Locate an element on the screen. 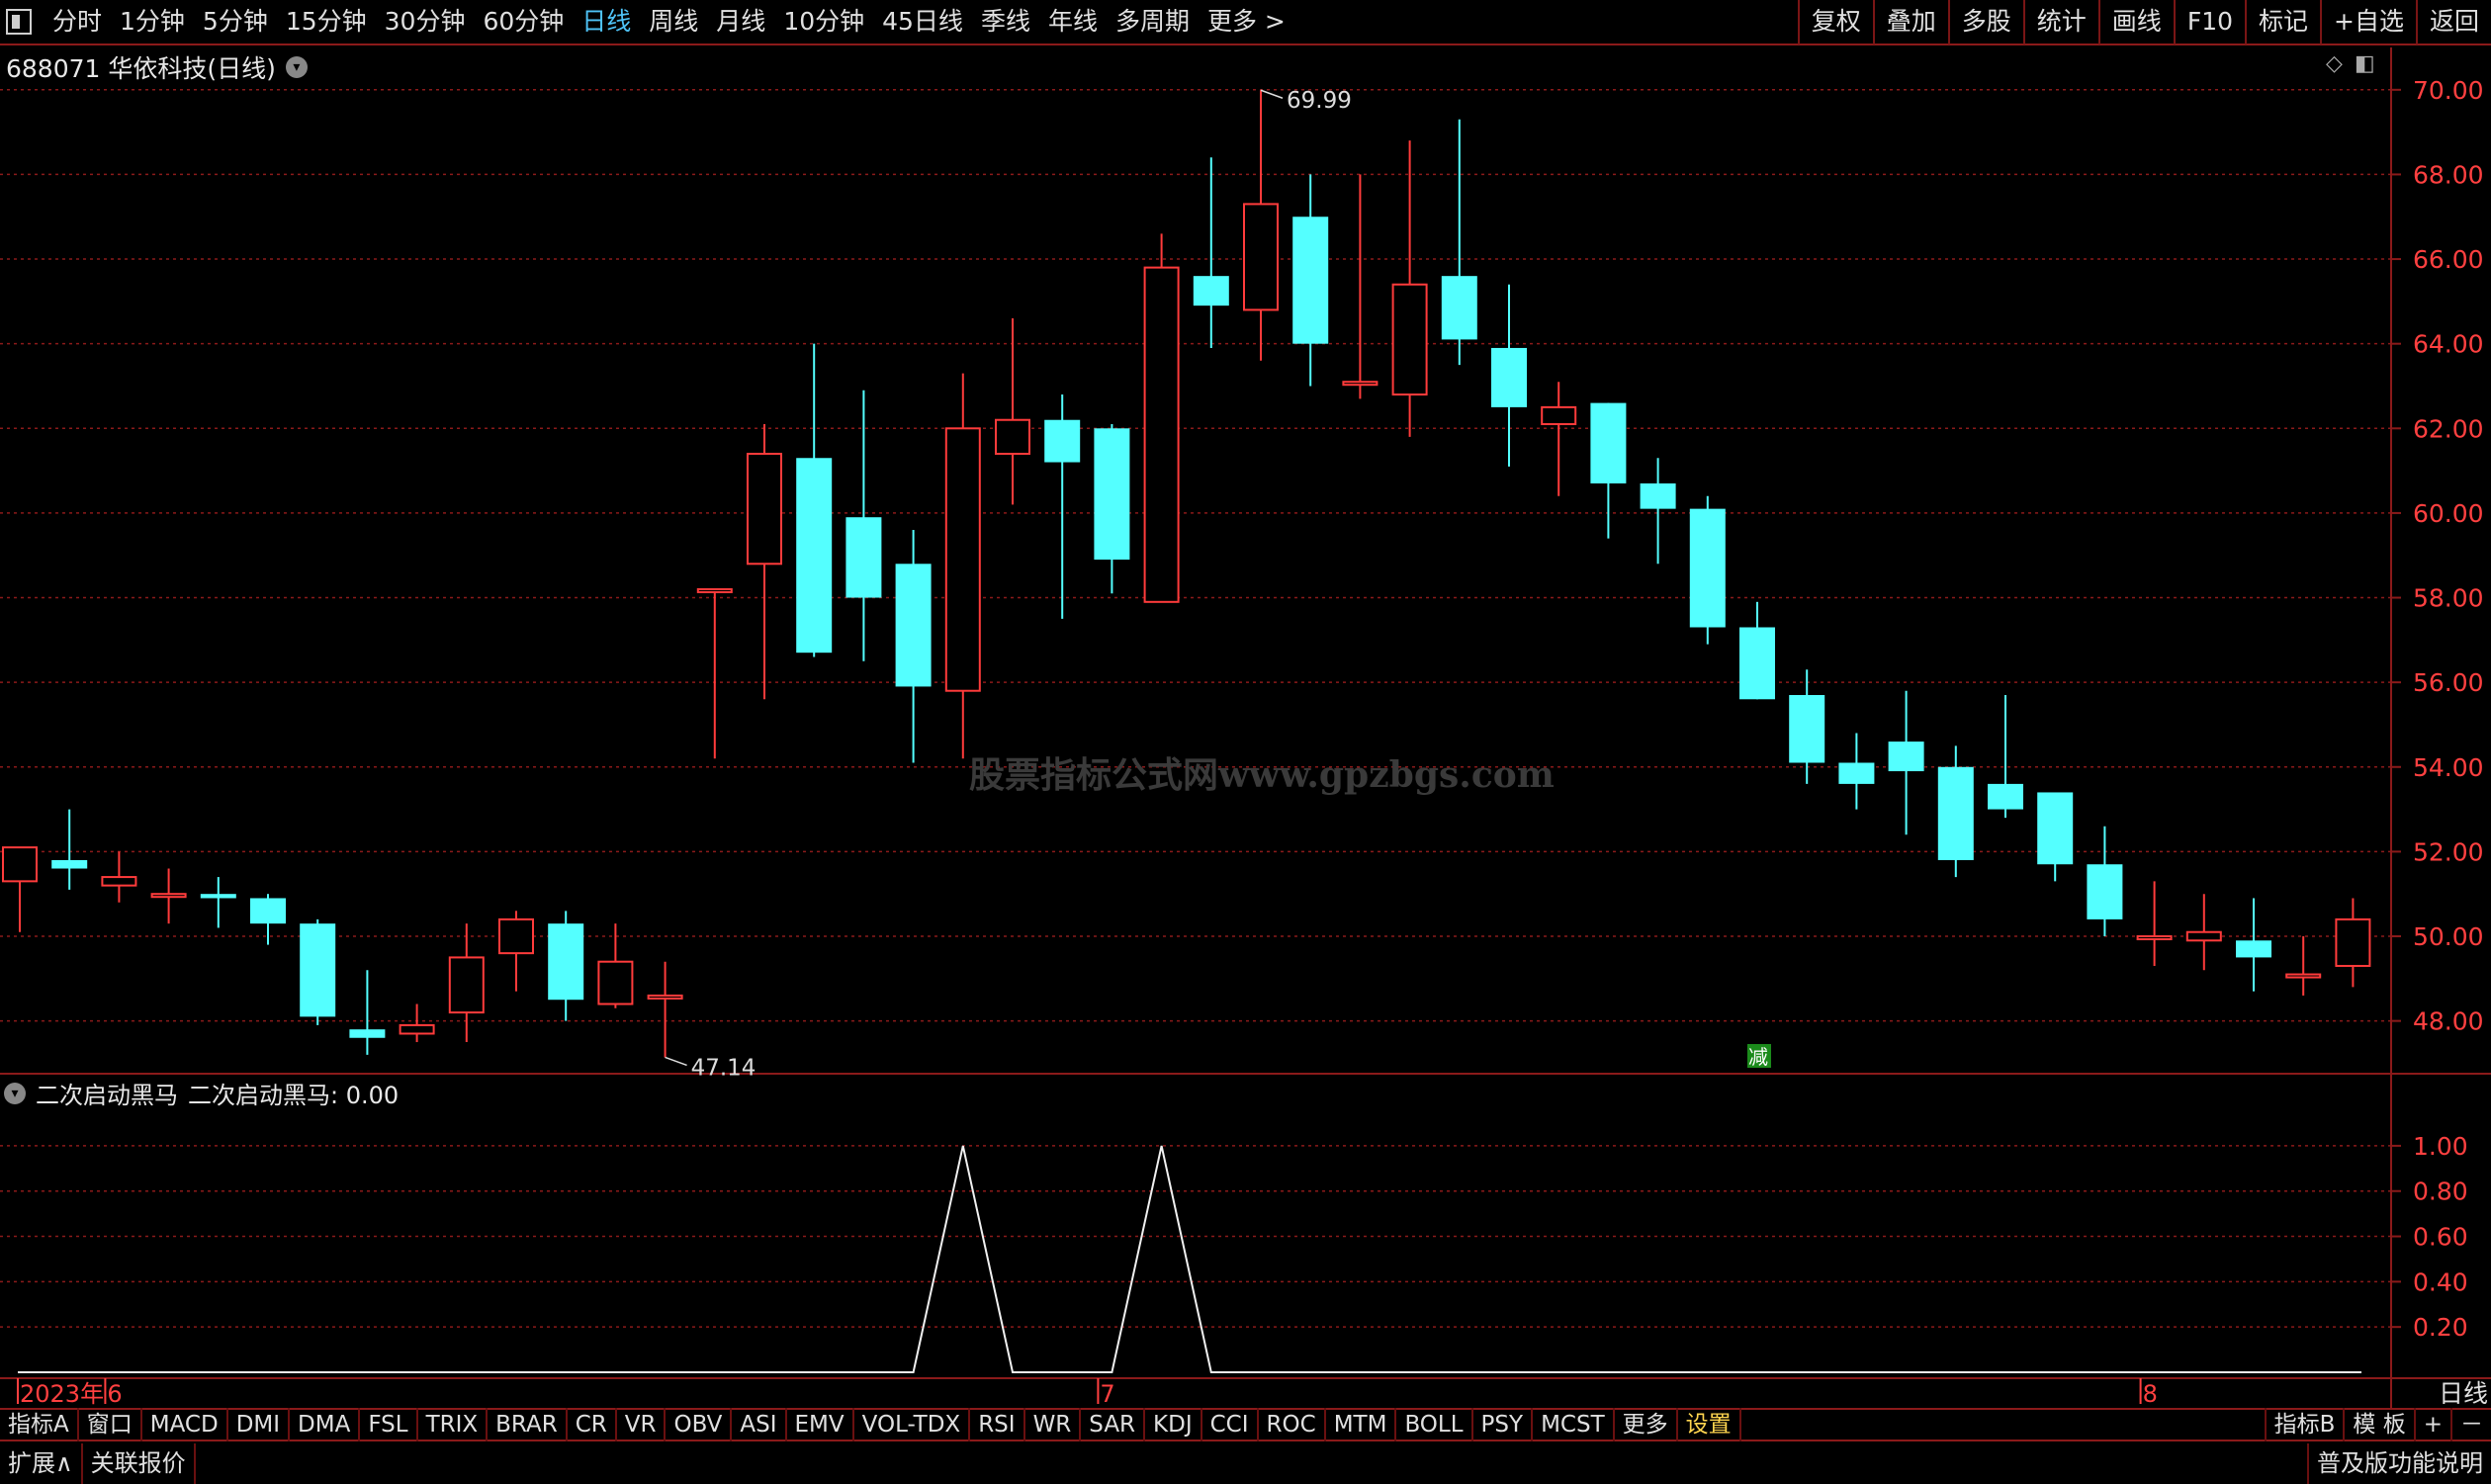 The width and height of the screenshot is (2491, 1484). toolbar-button: 统计 is located at coordinates (2060, 22).